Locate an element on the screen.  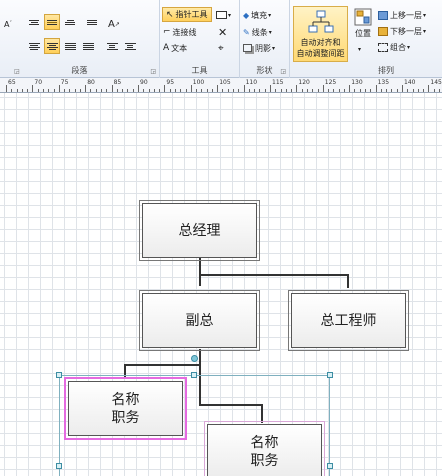
shadow-label: 阴影 is located at coordinates (263, 48).